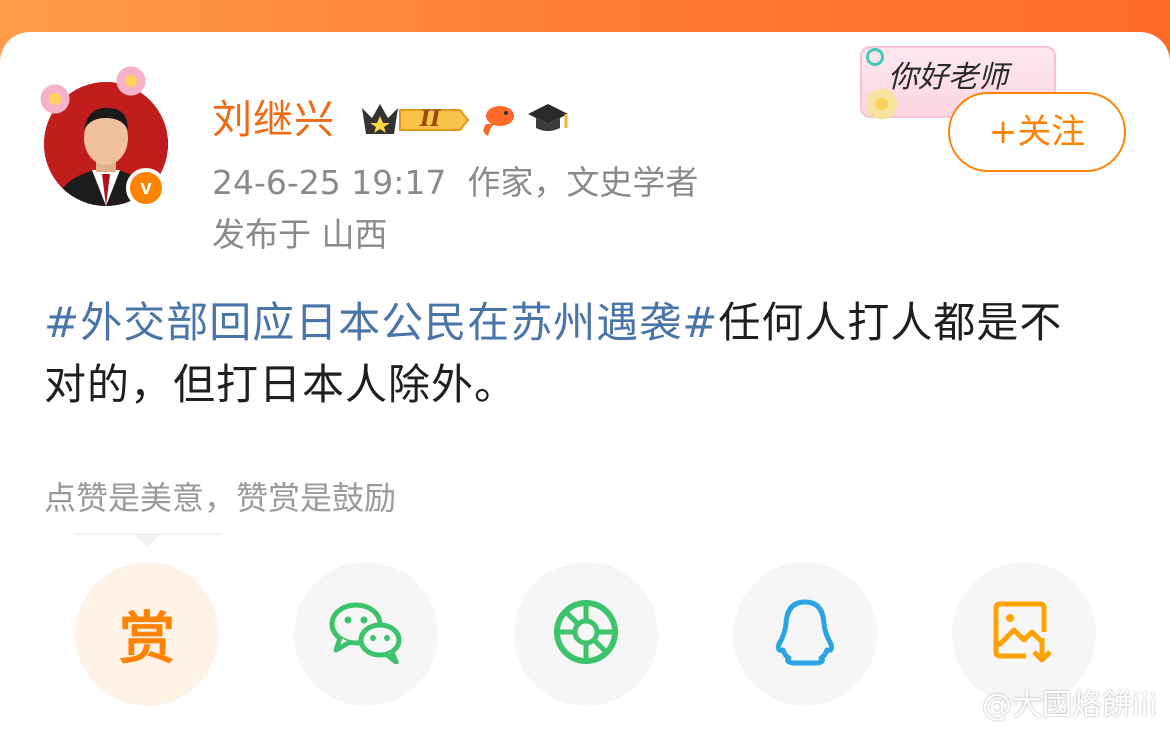 The width and height of the screenshot is (1170, 734). What do you see at coordinates (415, 120) in the screenshot?
I see `crown-level-badge-icon: II` at bounding box center [415, 120].